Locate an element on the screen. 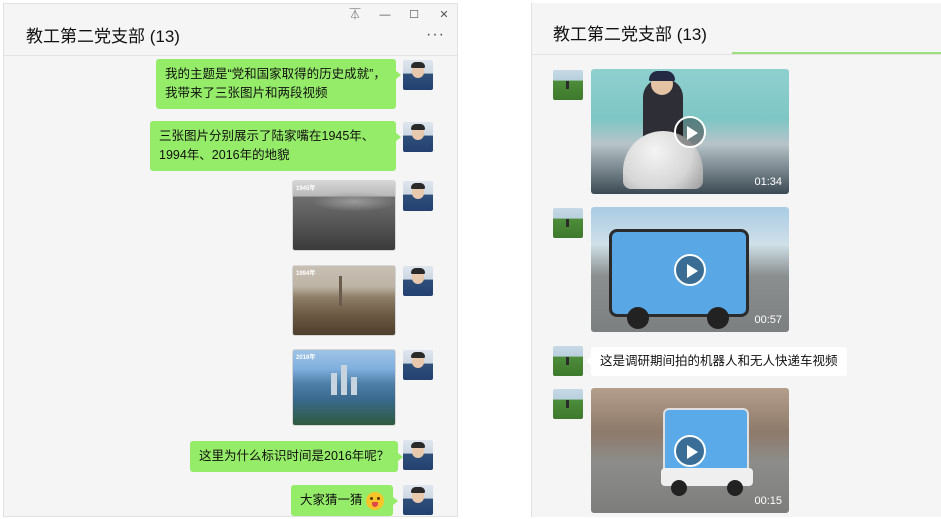 The width and height of the screenshot is (941, 519). message-bubble: 三张图片分别展示了陆家嘴在1945年、1994年、2016年的地貌 is located at coordinates (275, 146).